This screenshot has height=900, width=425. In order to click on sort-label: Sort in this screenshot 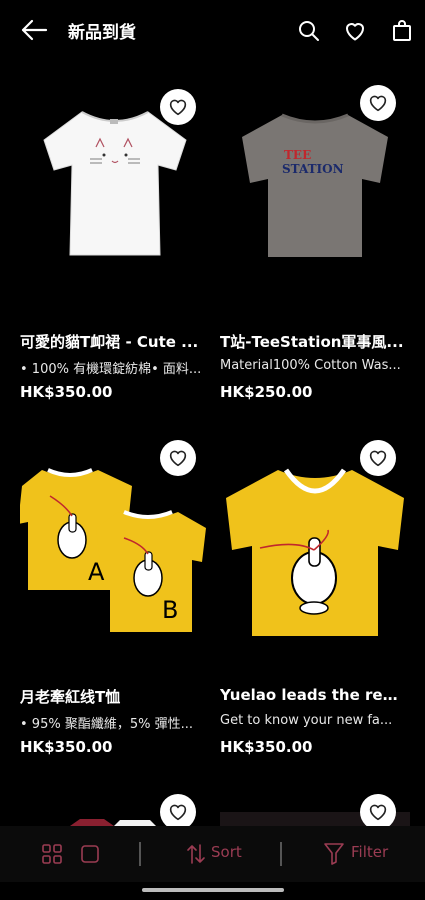, I will do `click(226, 852)`.